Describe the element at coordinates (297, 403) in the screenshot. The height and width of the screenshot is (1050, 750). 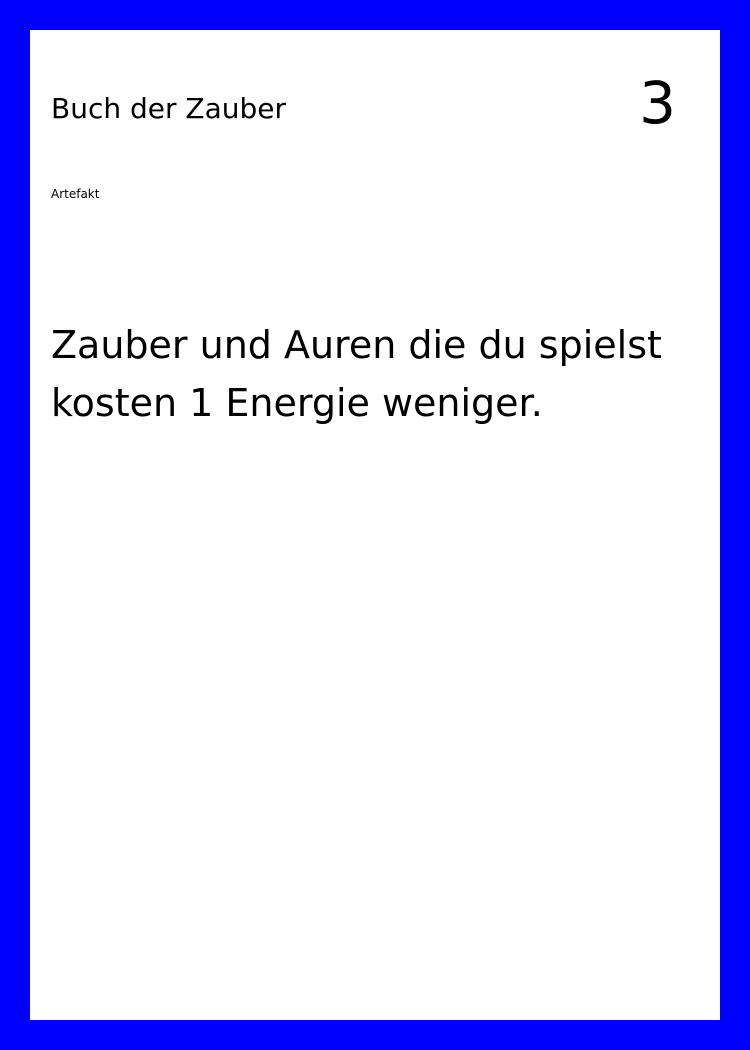
I see `card-rules-line: kosten 1 Energie weniger.` at that location.